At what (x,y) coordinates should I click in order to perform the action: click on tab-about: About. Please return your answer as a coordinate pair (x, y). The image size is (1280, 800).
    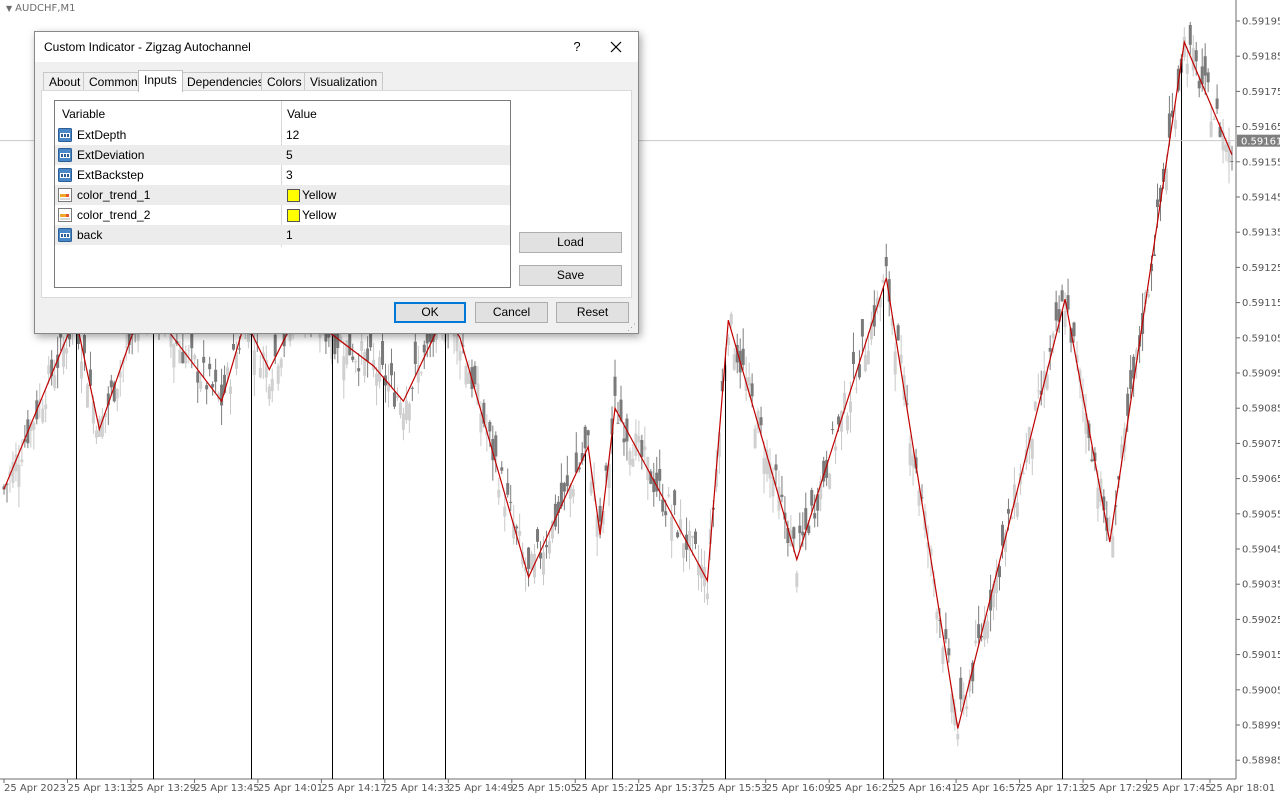
    Looking at the image, I should click on (65, 81).